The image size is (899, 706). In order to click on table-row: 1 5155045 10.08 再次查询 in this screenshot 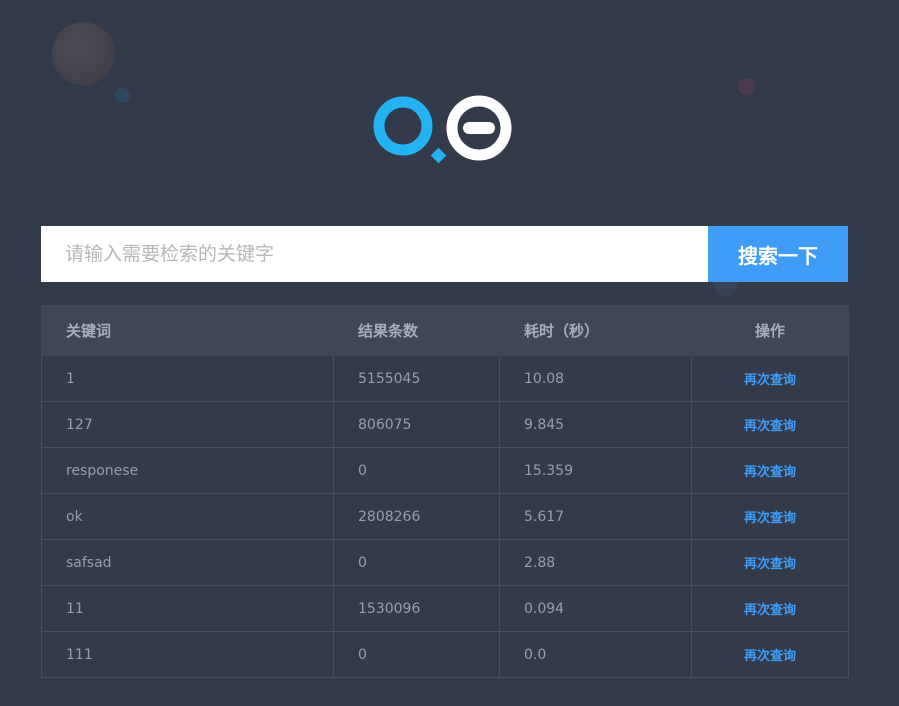, I will do `click(445, 378)`.